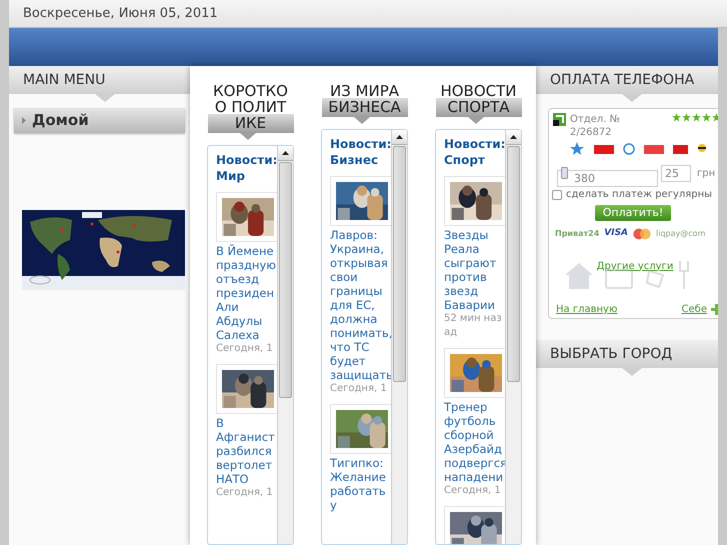  What do you see at coordinates (473, 152) in the screenshot?
I see `widget-title: Новости: Спорт` at bounding box center [473, 152].